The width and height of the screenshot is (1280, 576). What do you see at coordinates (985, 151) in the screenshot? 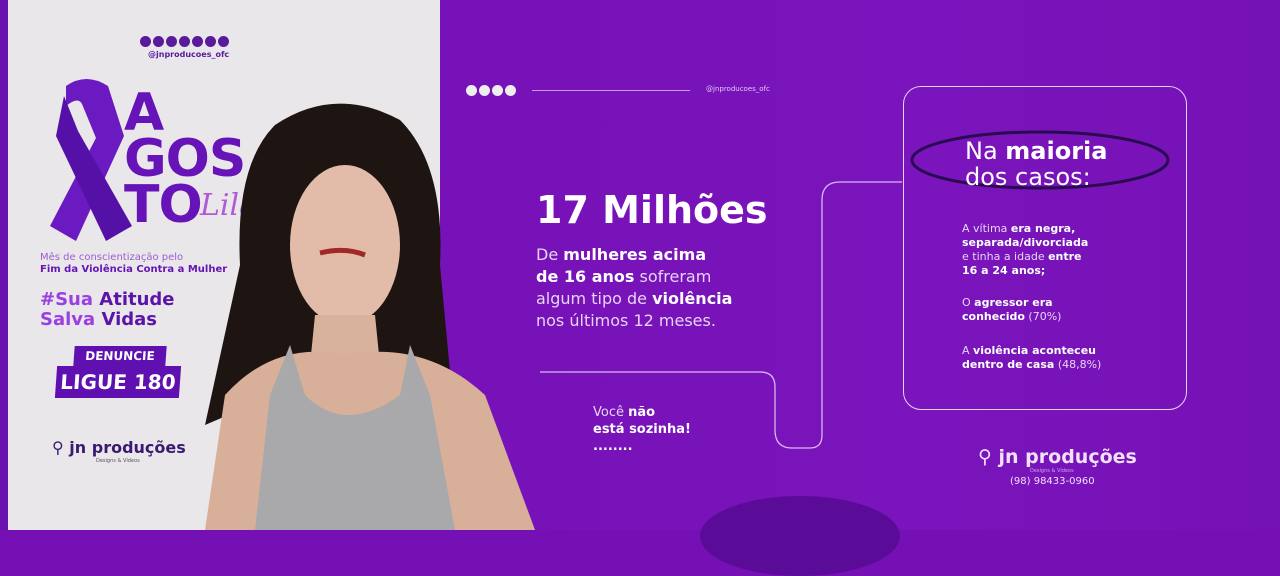
I see `text: Na` at bounding box center [985, 151].